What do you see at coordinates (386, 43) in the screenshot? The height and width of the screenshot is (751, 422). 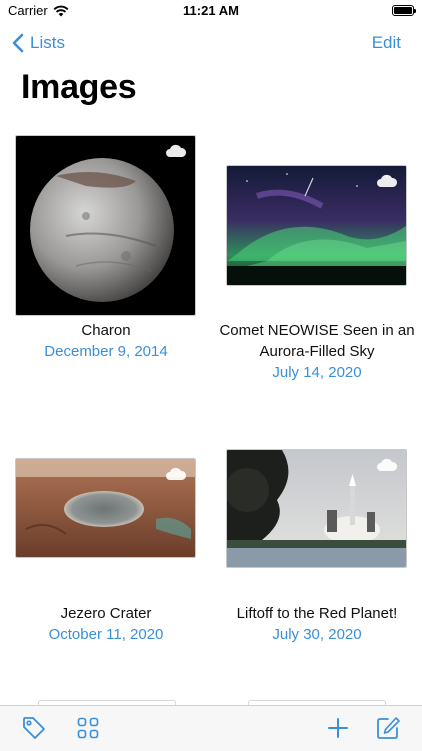 I see `edit-button: Edit` at bounding box center [386, 43].